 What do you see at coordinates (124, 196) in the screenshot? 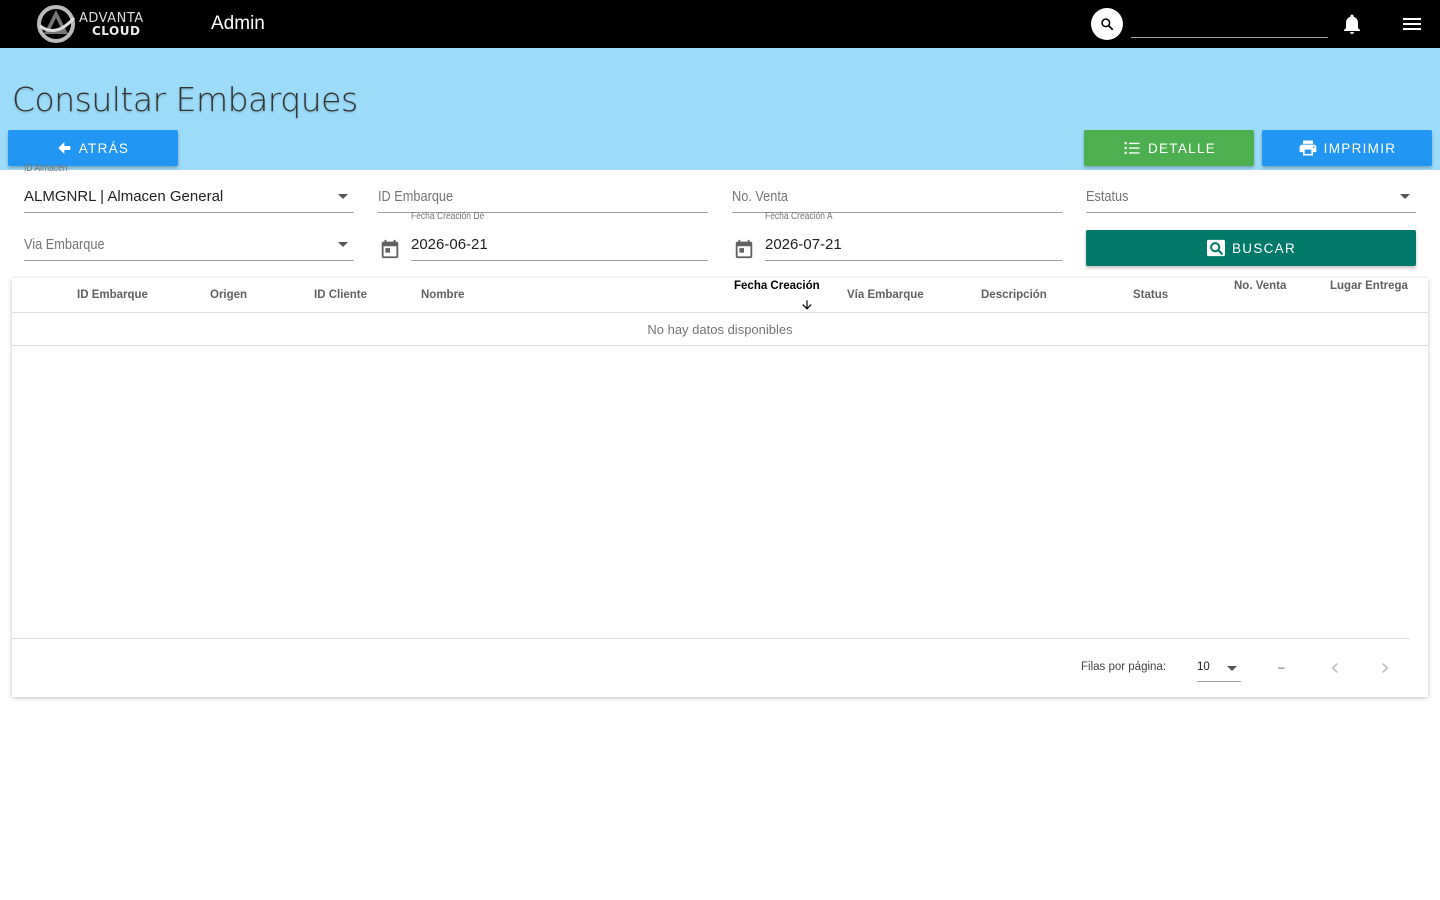
I see `almacen-value: ALMGNRL | Almacen General` at bounding box center [124, 196].